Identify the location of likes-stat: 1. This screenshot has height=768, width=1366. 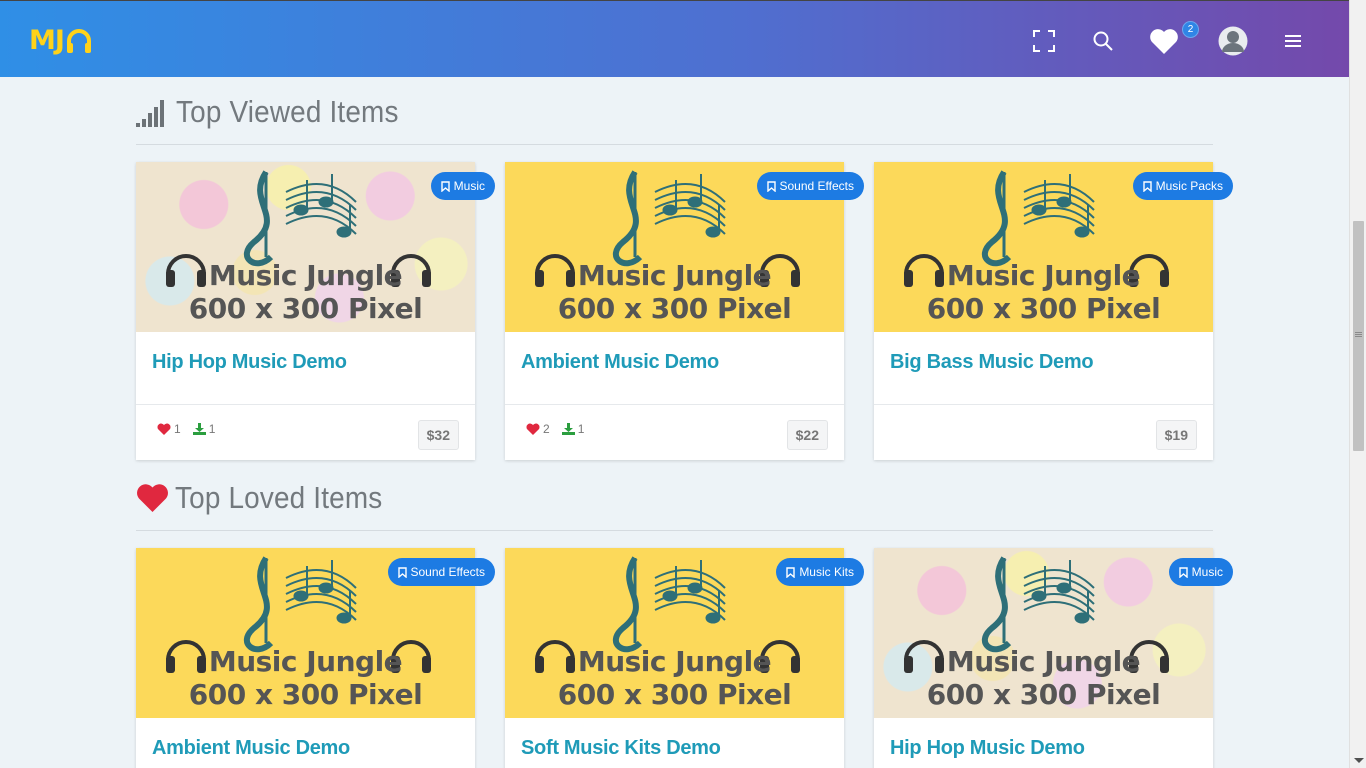
(169, 429).